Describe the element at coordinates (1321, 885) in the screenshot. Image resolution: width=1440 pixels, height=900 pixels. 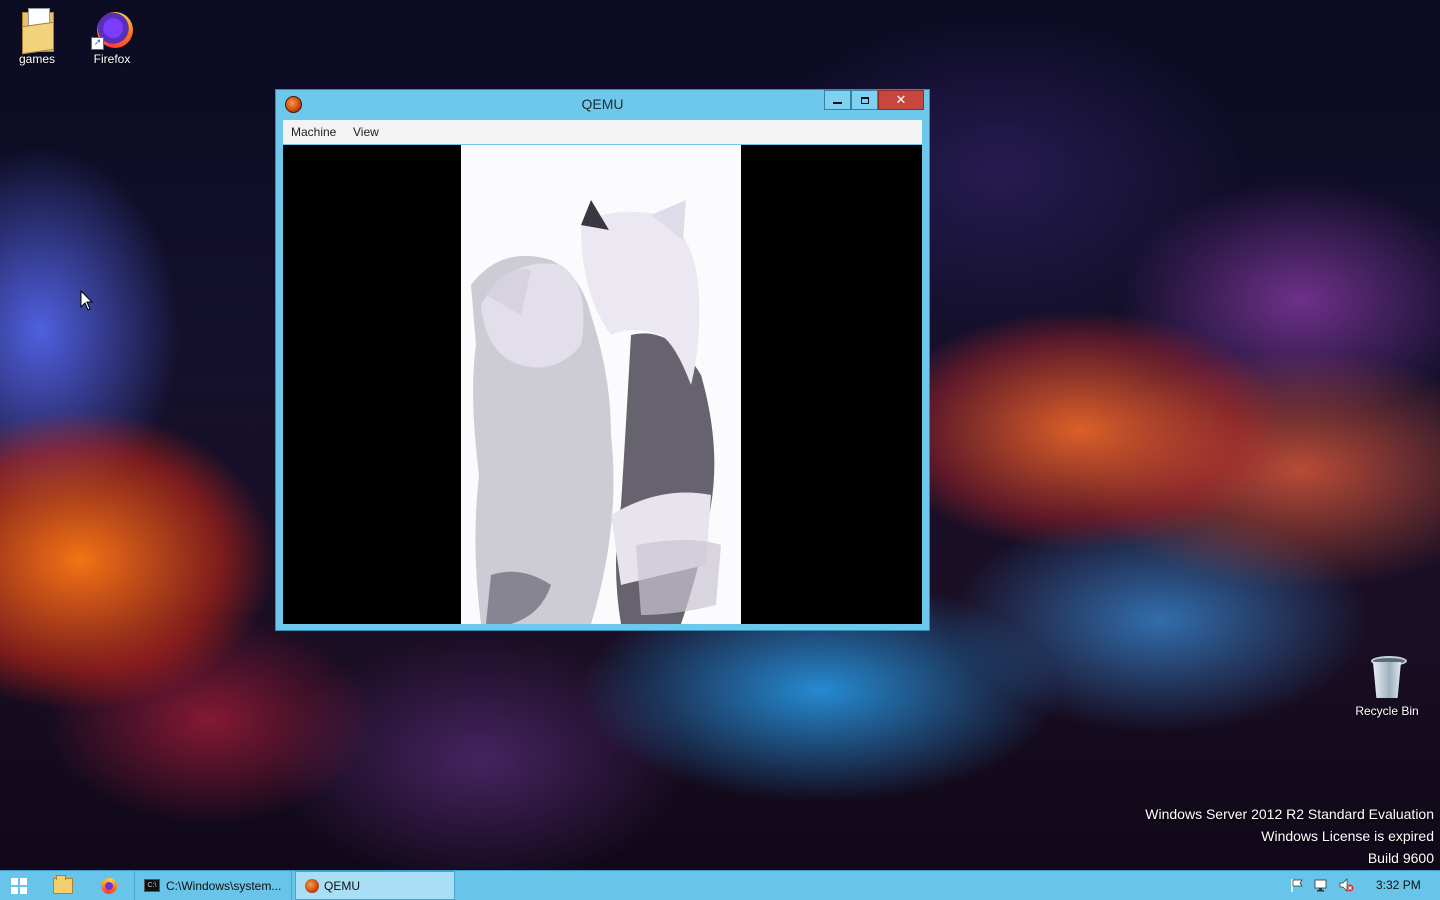
I see `network-icon` at that location.